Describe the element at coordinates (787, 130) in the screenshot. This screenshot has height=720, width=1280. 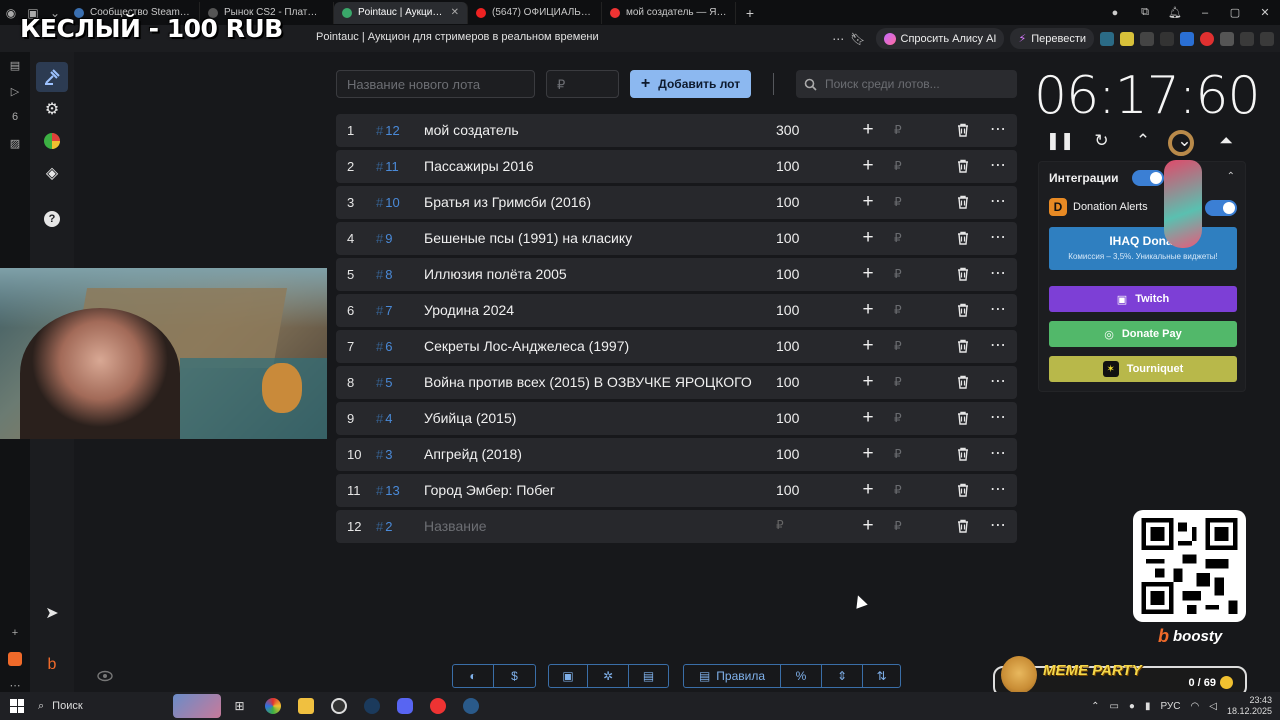
I see `lot-amount: 300` at that location.